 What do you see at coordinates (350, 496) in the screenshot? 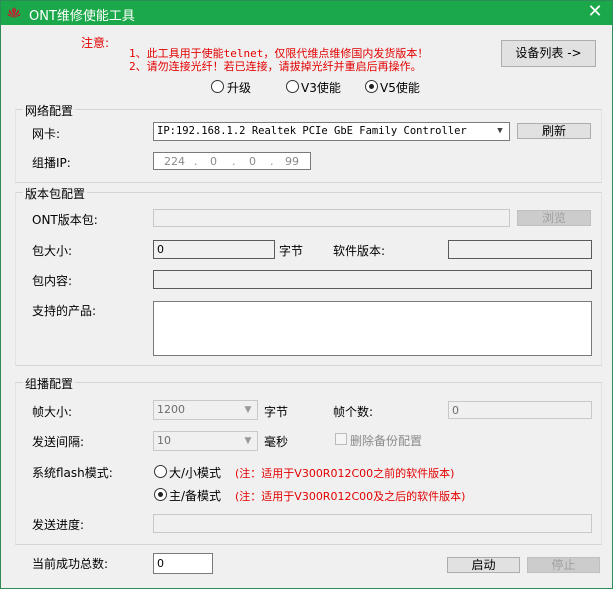
I see `flash-mode-note-main-standby: (注：适用于V300R012C00及之后的软件版本)` at bounding box center [350, 496].